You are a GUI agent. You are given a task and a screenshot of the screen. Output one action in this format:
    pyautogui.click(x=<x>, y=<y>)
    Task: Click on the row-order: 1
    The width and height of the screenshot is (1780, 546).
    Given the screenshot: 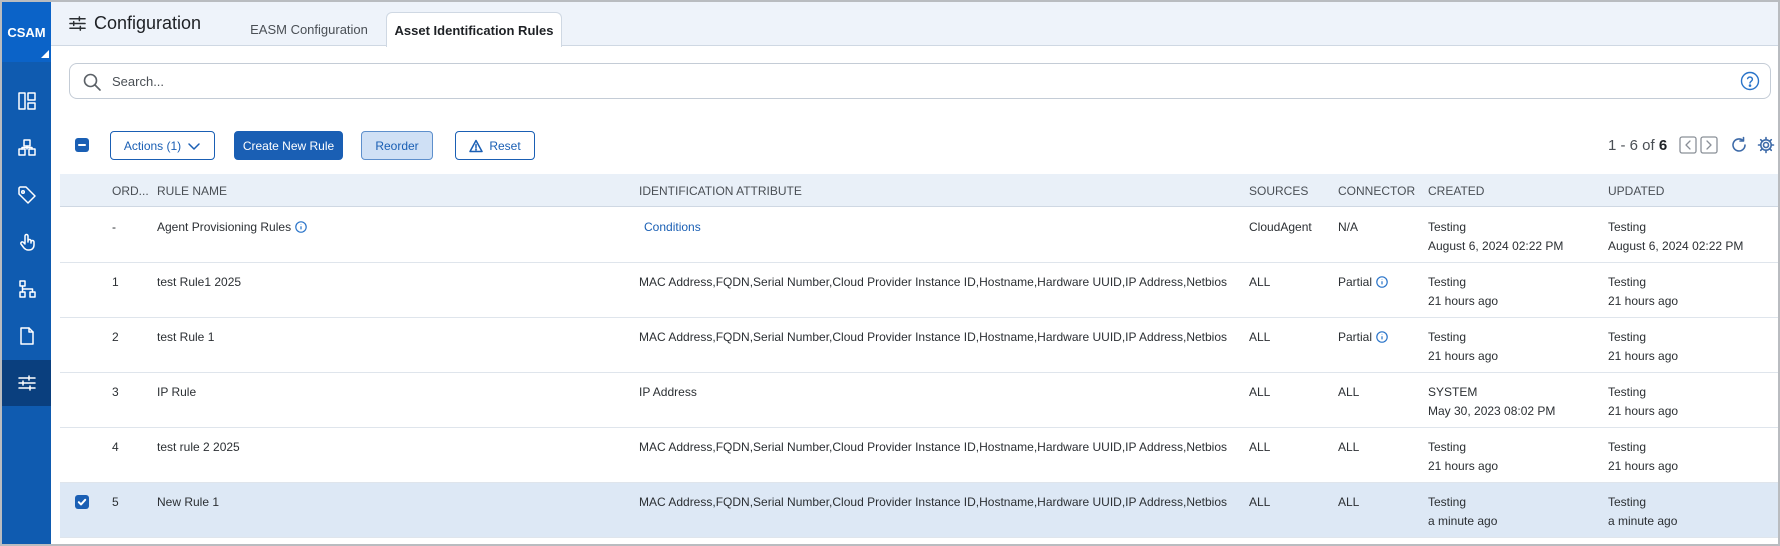 What is the action you would take?
    pyautogui.click(x=115, y=282)
    